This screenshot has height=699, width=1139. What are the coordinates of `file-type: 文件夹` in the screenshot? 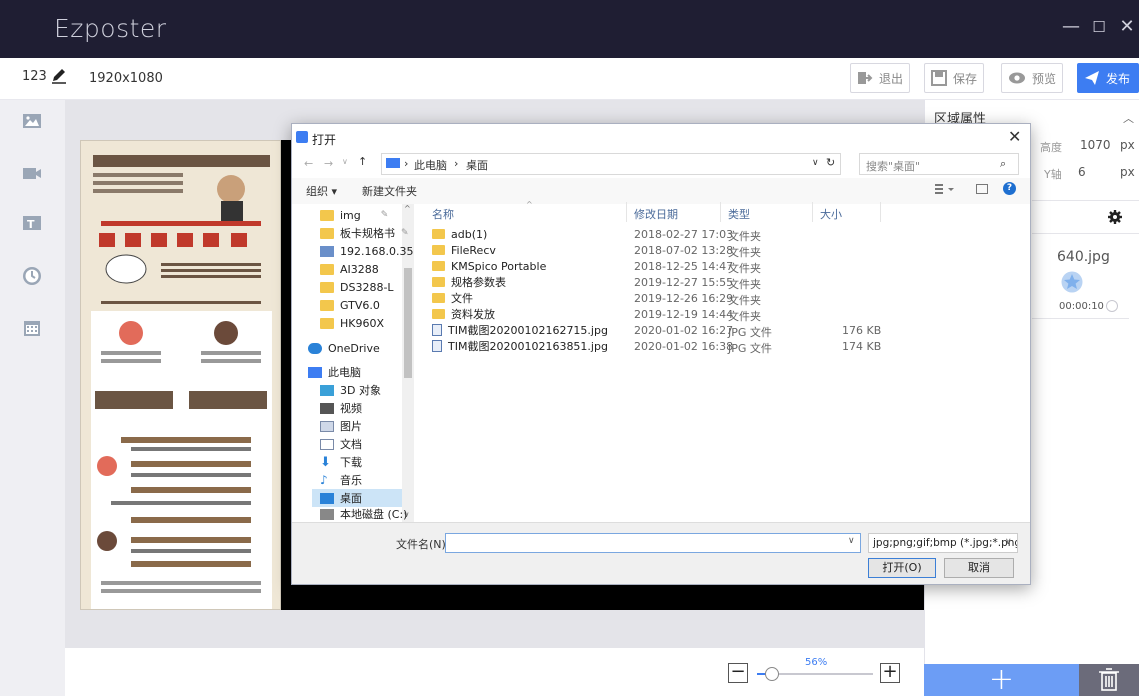 It's located at (744, 284).